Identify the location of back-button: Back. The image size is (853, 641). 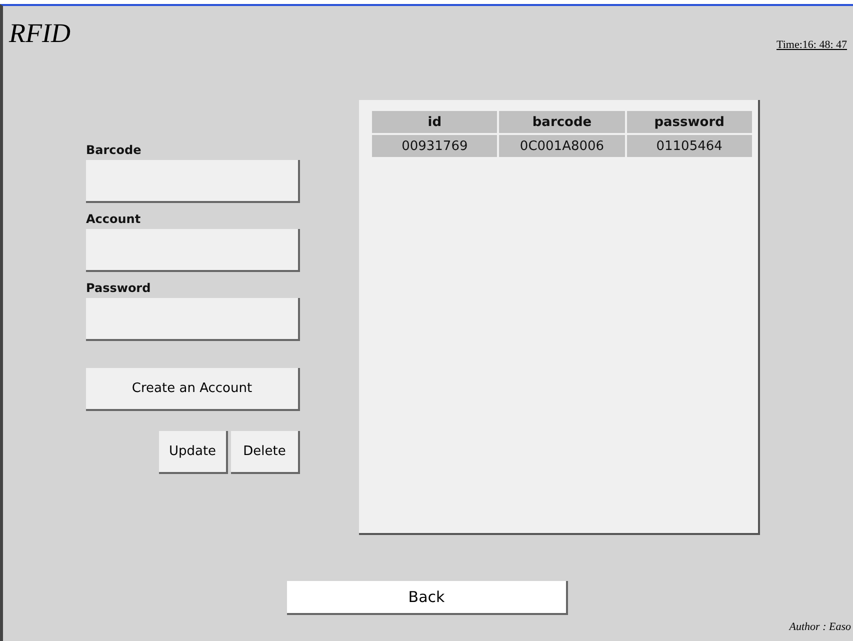
(427, 598).